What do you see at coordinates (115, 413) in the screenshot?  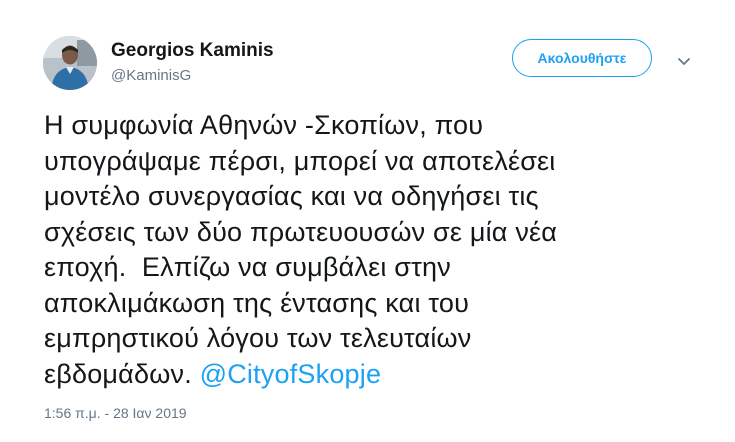 I see `timestamp: 1:56 π.μ. - 28 Ιαν 2019` at bounding box center [115, 413].